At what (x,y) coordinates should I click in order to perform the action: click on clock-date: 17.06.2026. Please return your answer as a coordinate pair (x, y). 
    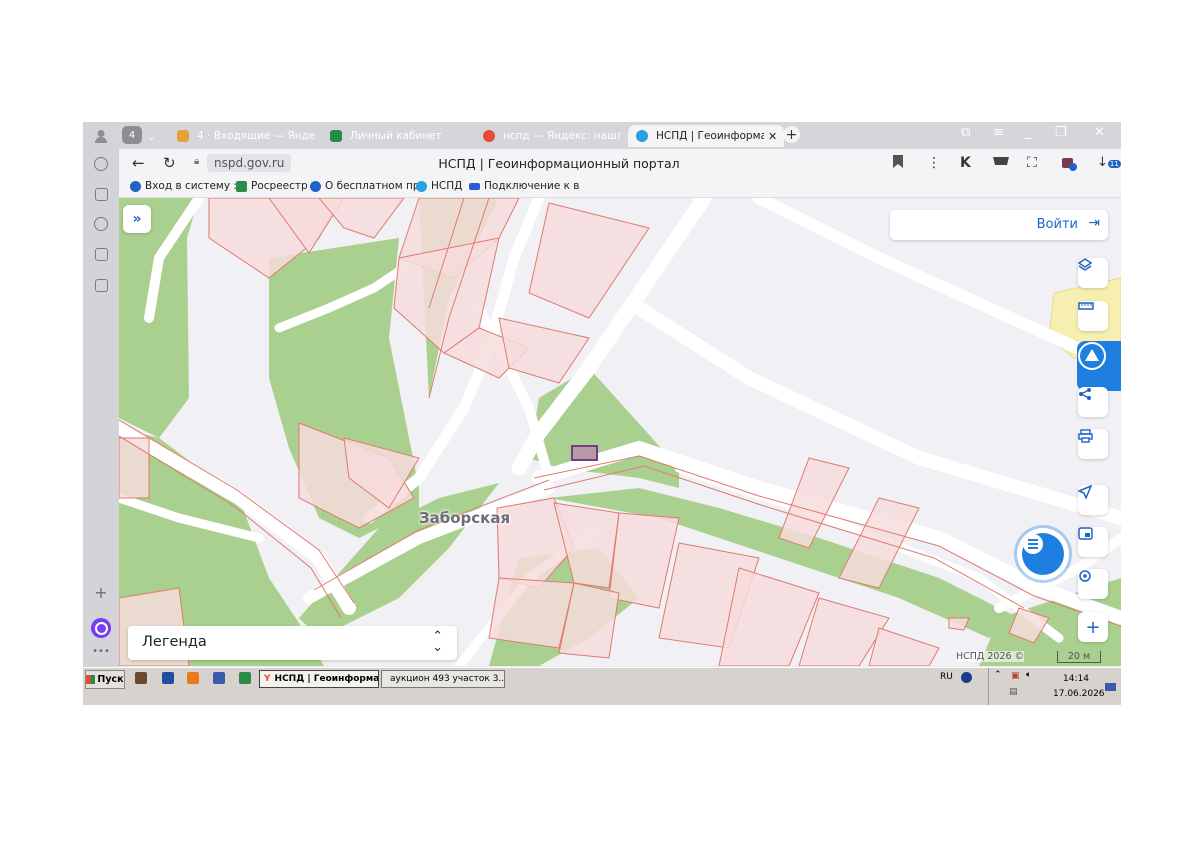
    Looking at the image, I should click on (1079, 694).